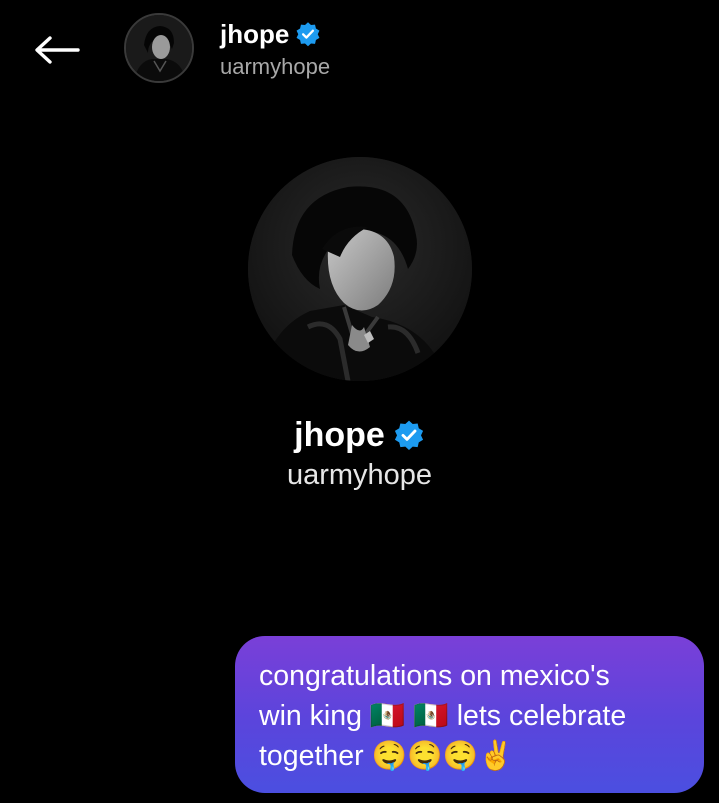 The width and height of the screenshot is (719, 803). What do you see at coordinates (339, 435) in the screenshot?
I see `profile-display-name: jhope` at bounding box center [339, 435].